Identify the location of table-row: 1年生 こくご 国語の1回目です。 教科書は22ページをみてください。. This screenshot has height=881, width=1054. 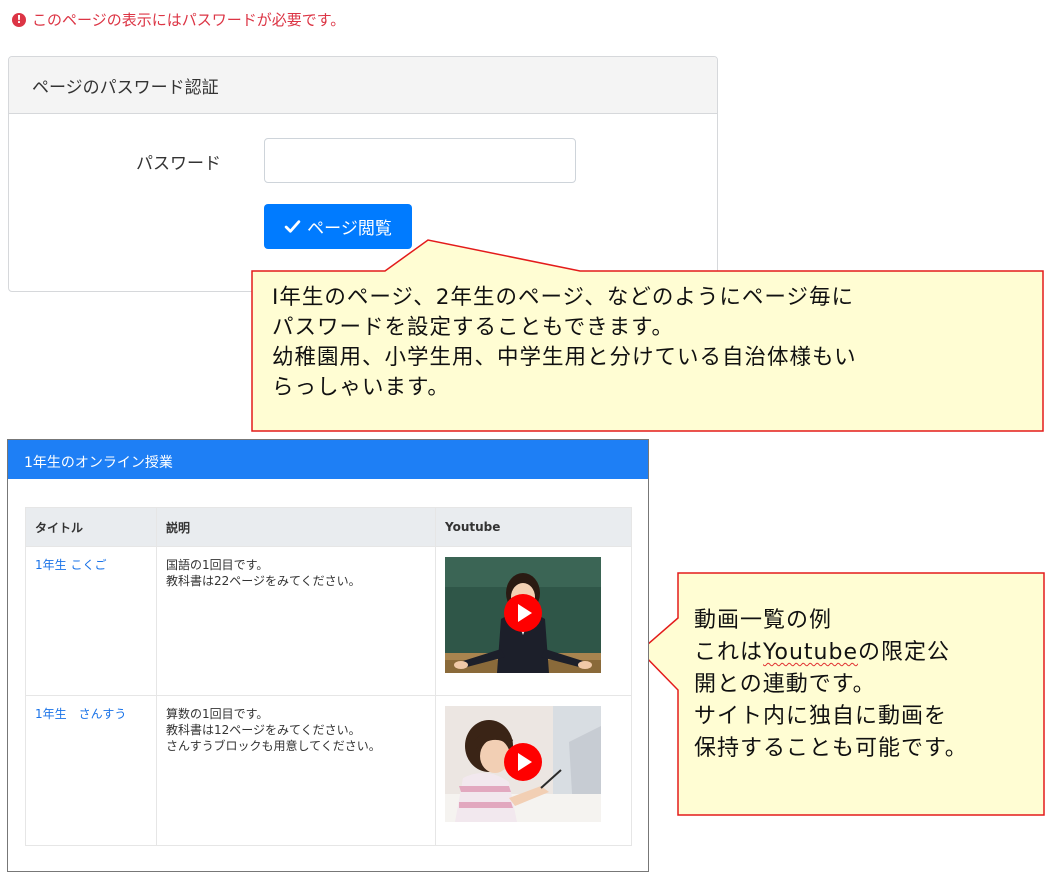
(328, 621).